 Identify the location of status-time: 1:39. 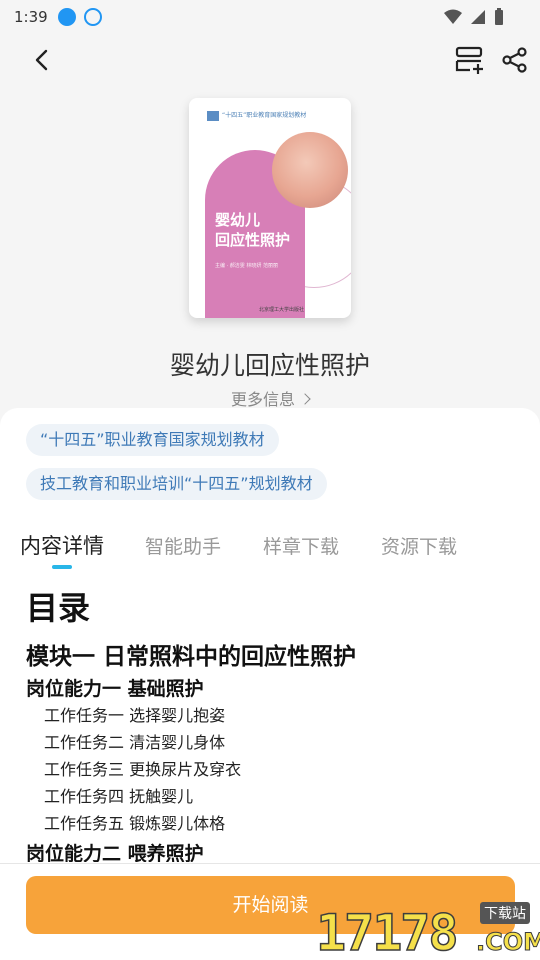
(31, 17).